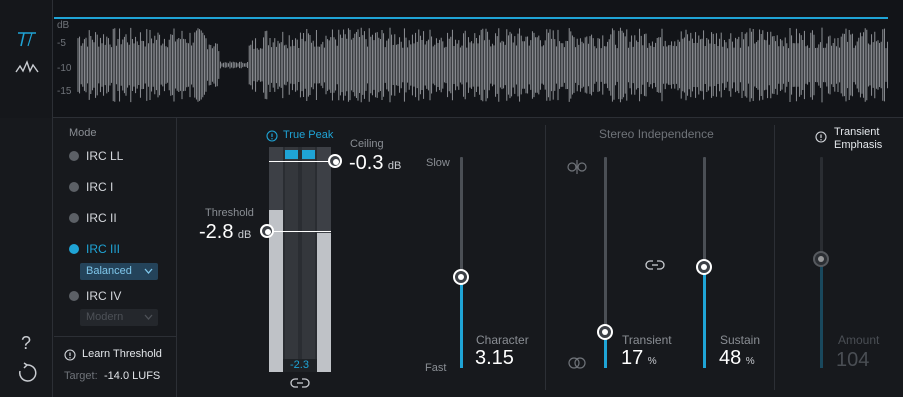 The height and width of the screenshot is (397, 903). Describe the element at coordinates (244, 235) in the screenshot. I see `threshold-unit: dB` at that location.